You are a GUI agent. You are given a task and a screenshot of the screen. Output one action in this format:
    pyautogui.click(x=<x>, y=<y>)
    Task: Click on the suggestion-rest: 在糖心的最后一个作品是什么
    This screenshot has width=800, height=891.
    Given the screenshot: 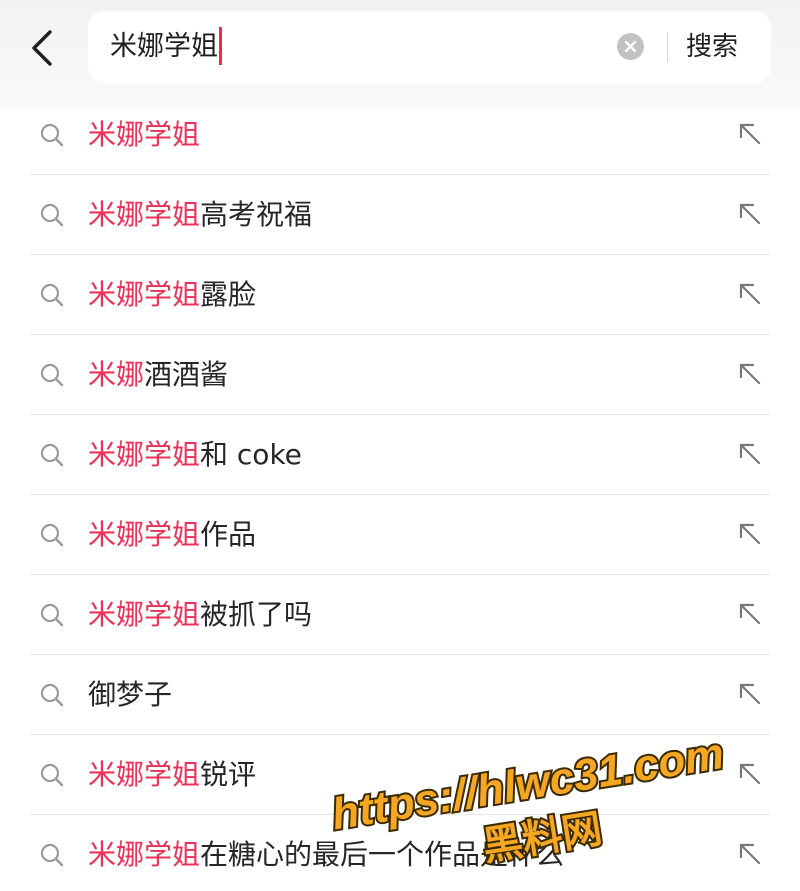 What is the action you would take?
    pyautogui.click(x=382, y=854)
    